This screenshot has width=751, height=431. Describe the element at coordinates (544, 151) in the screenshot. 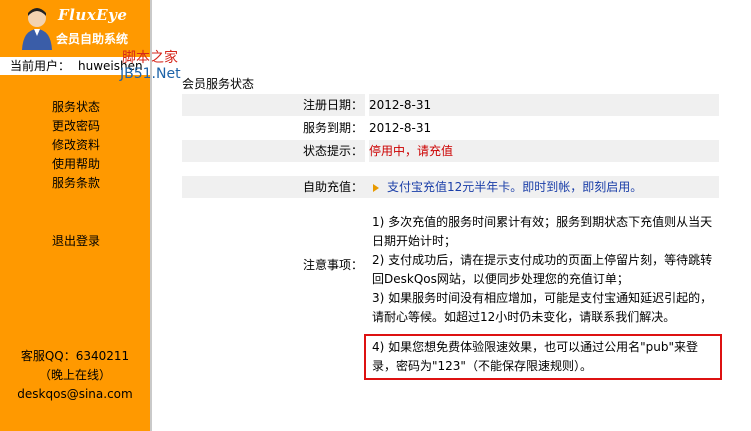

I see `status-value: 停用中，请充值` at that location.